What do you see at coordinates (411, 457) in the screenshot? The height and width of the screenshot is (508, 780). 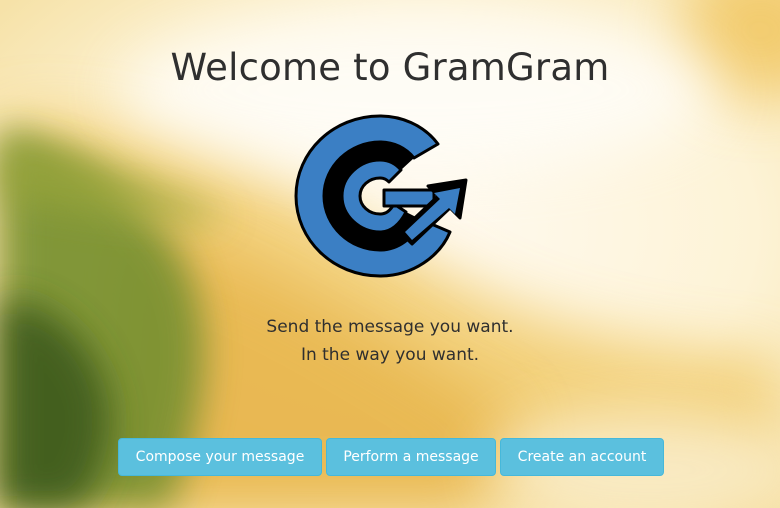 I see `perform-message-button: Perform a message` at bounding box center [411, 457].